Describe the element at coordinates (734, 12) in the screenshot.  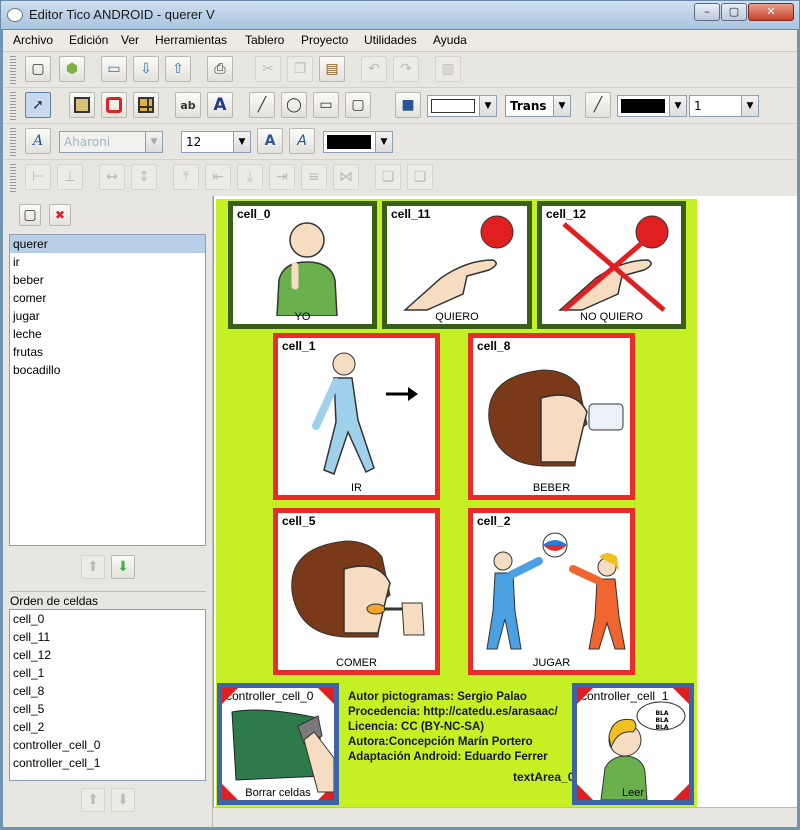
I see `restore-button: ▢` at that location.